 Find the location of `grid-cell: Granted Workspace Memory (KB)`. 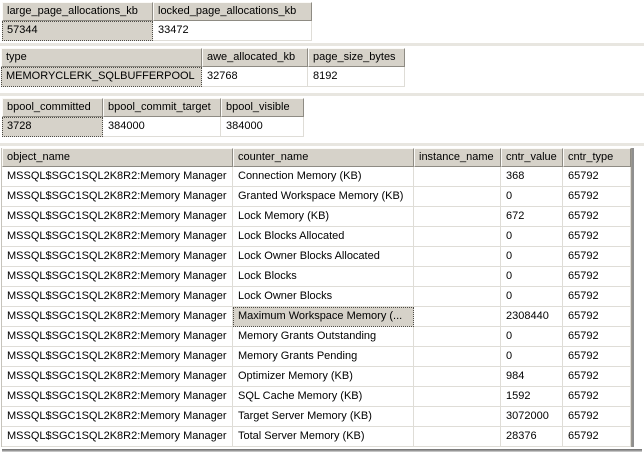

grid-cell: Granted Workspace Memory (KB) is located at coordinates (323, 197).